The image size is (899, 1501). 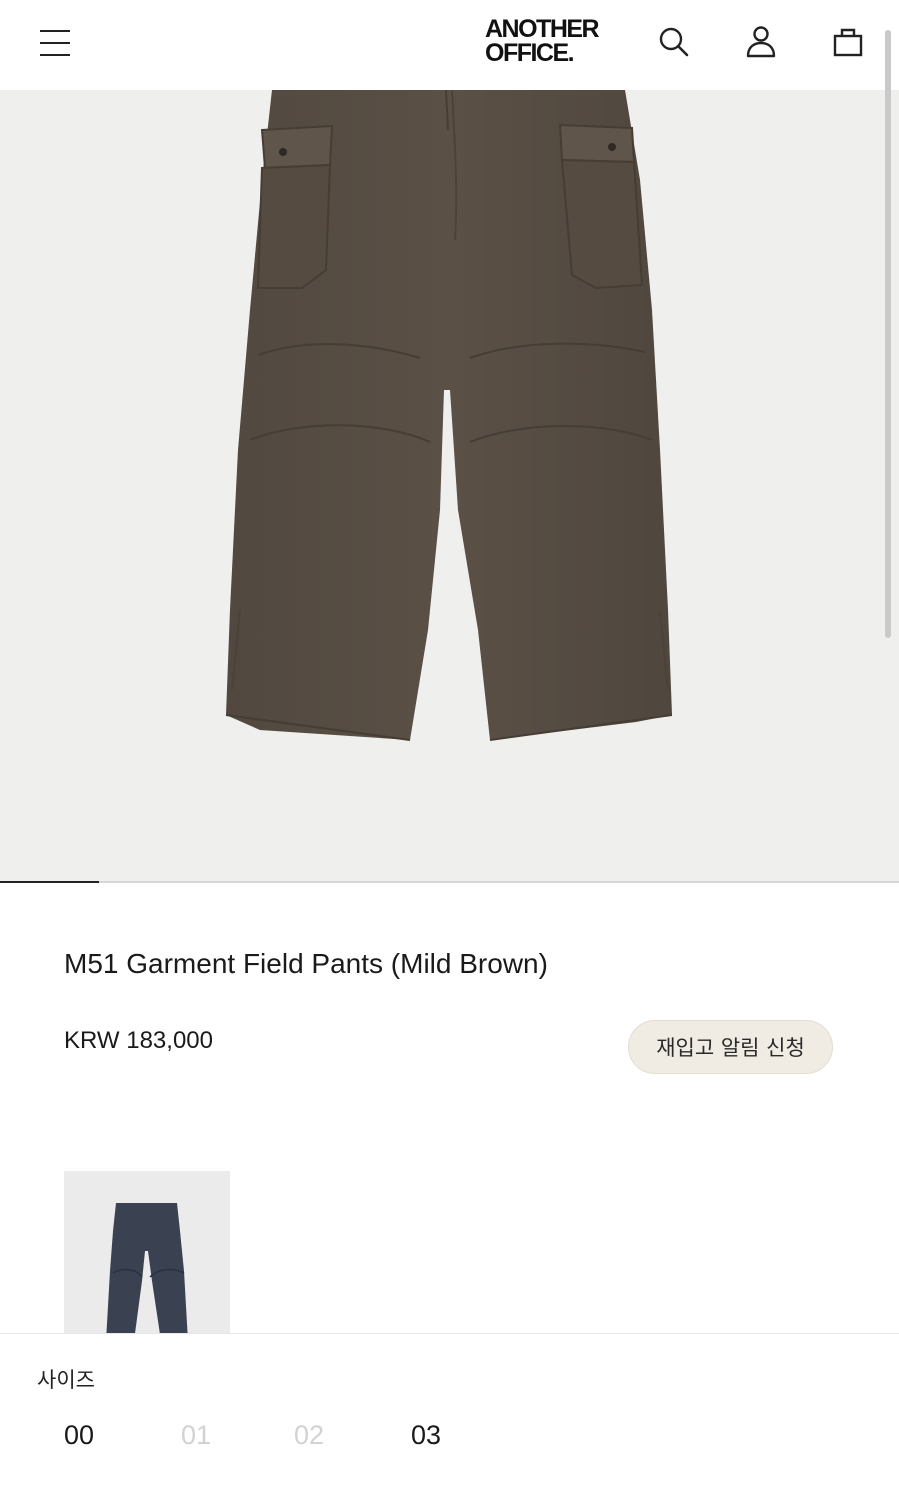 What do you see at coordinates (196, 1435) in the screenshot?
I see `size-option-01: 01` at bounding box center [196, 1435].